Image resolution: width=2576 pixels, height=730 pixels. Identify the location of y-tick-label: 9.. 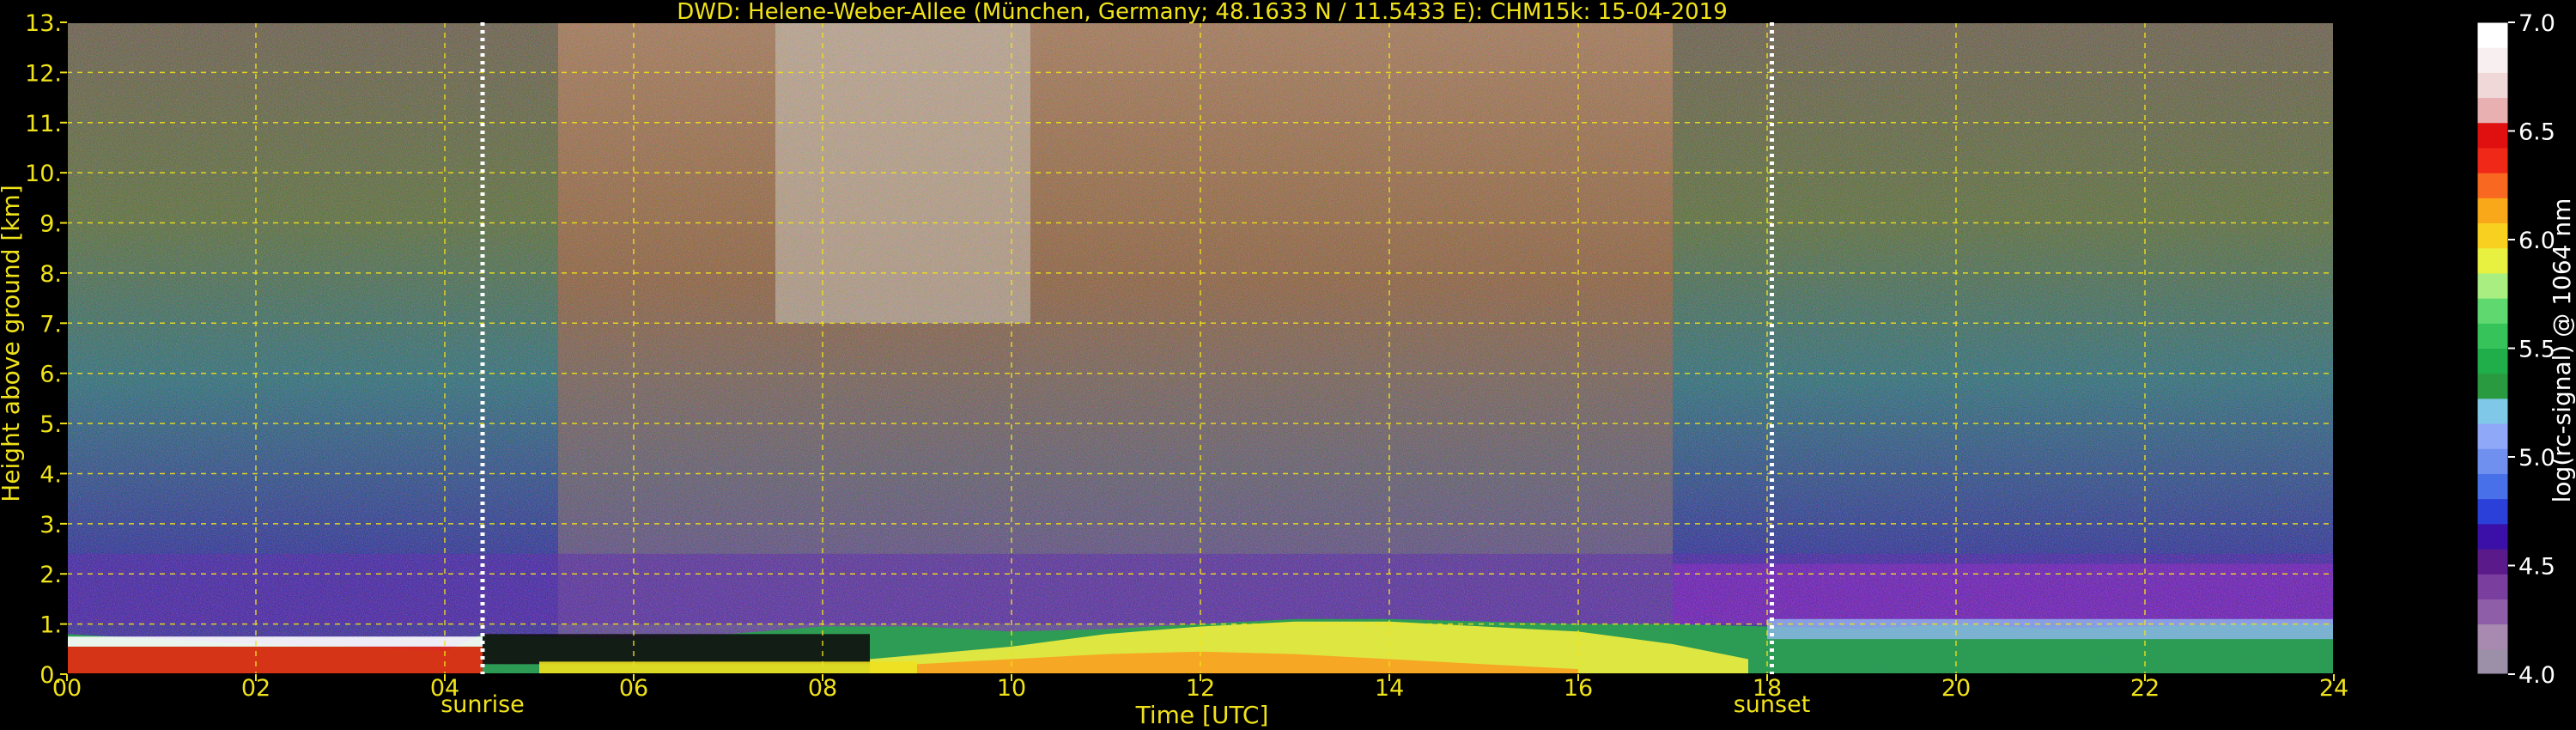
(50, 224).